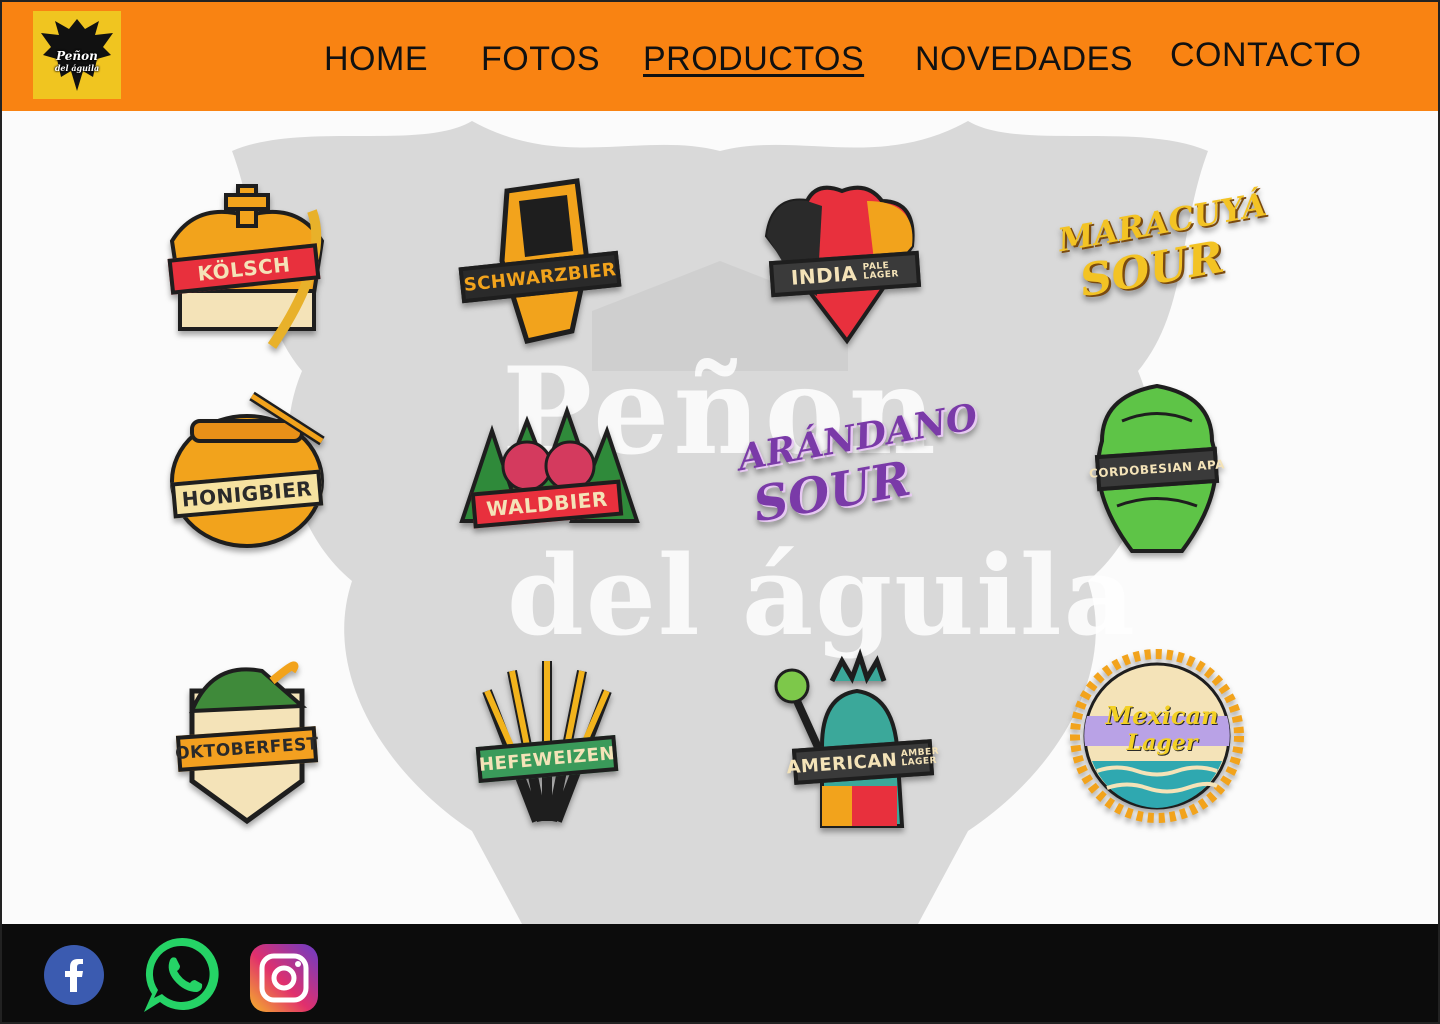 The image size is (1440, 1024). I want to click on product-kolsch: KÖLSCH, so click(247, 271).